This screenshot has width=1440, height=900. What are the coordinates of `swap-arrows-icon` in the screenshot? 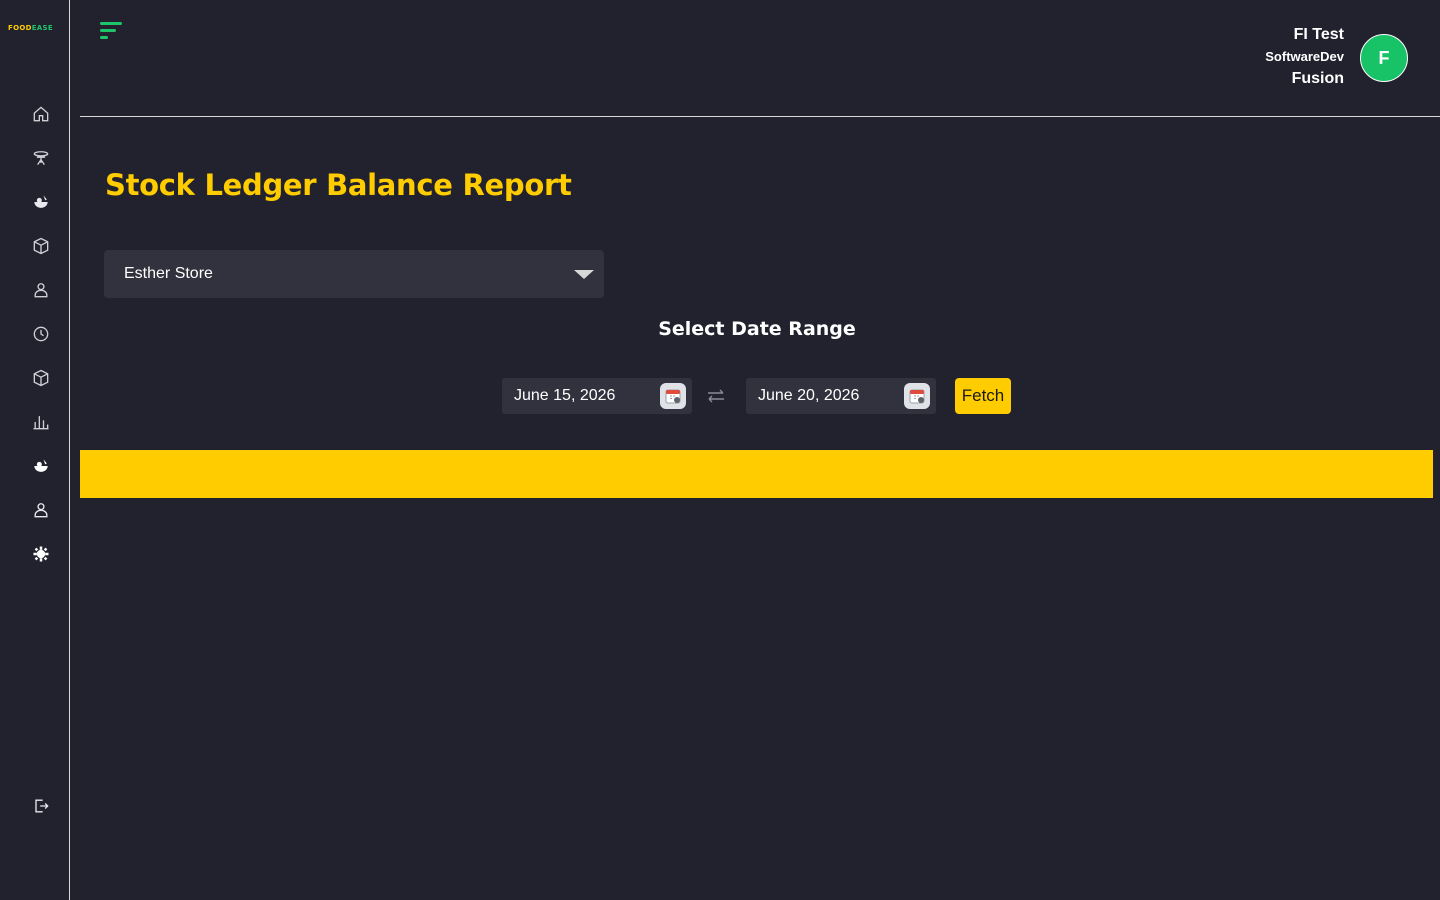 It's located at (716, 396).